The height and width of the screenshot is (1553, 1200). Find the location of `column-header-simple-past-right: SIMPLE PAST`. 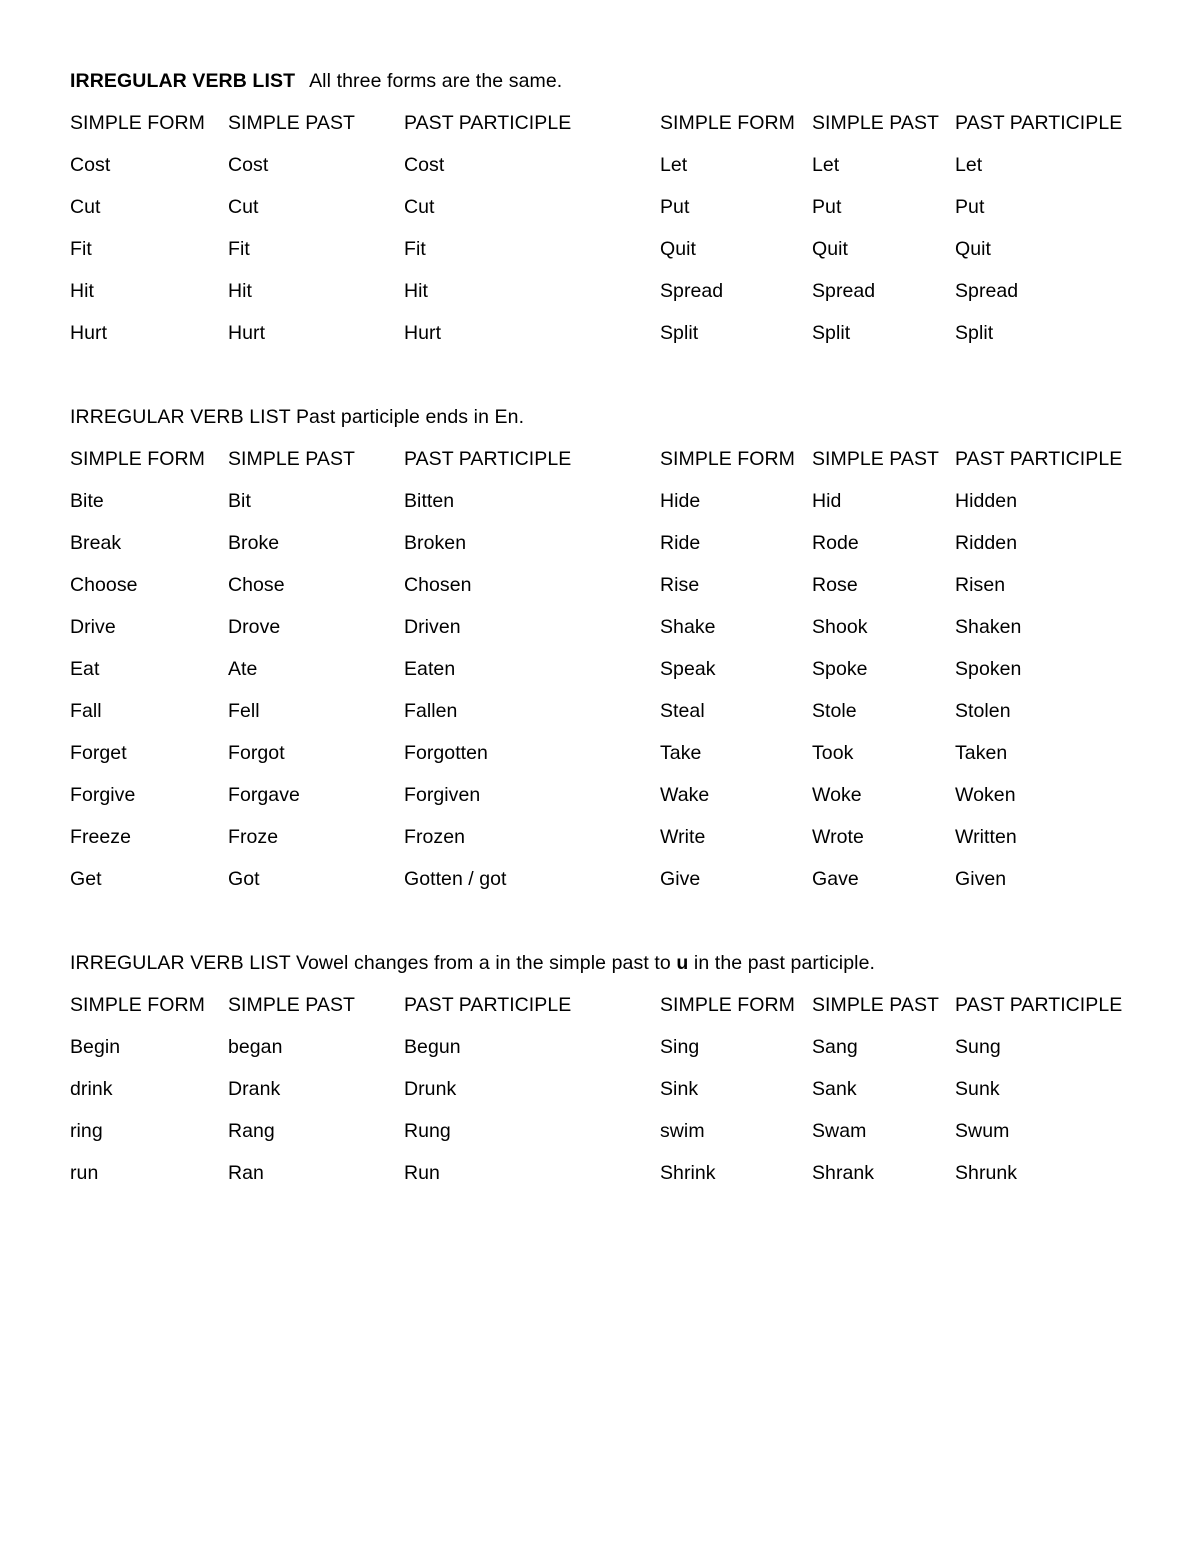

column-header-simple-past-right: SIMPLE PAST is located at coordinates (875, 459).